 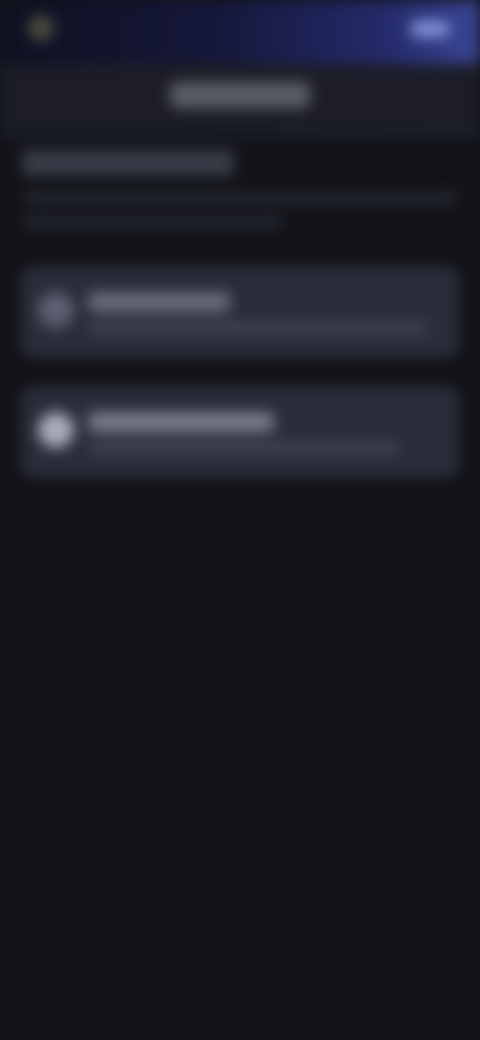 What do you see at coordinates (128, 163) in the screenshot?
I see `section-title` at bounding box center [128, 163].